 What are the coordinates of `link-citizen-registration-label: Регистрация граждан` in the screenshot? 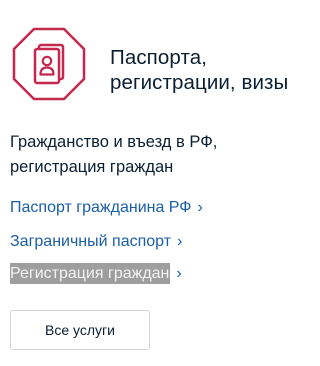 It's located at (90, 273).